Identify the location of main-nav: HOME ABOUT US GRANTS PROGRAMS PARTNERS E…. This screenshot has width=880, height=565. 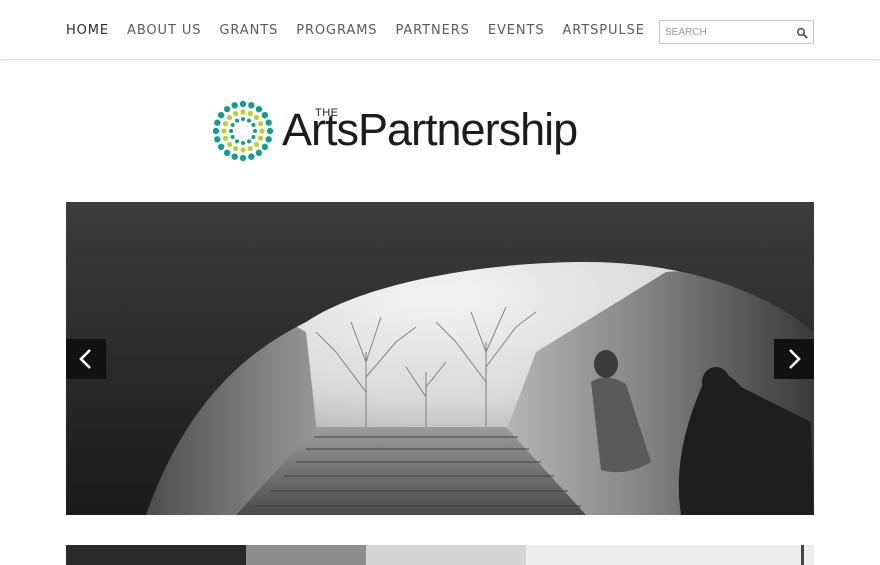
(364, 30).